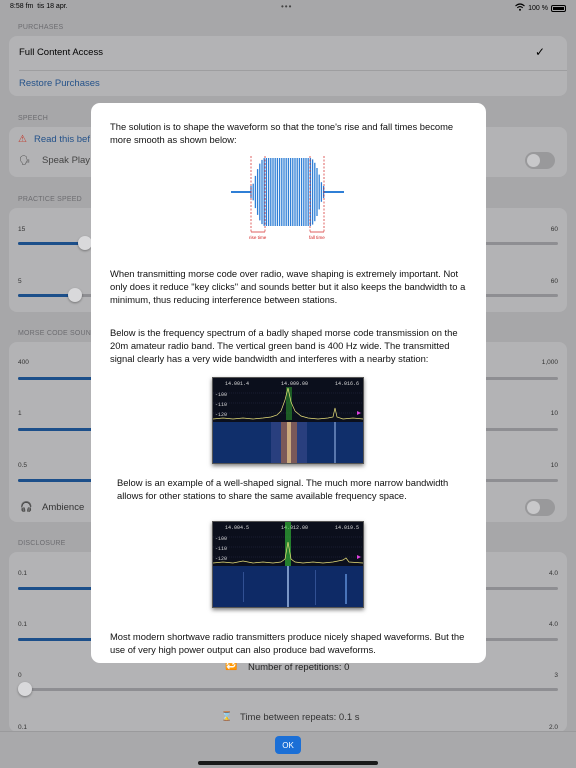  Describe the element at coordinates (538, 8) in the screenshot. I see `battery-percent: 100 %` at that location.